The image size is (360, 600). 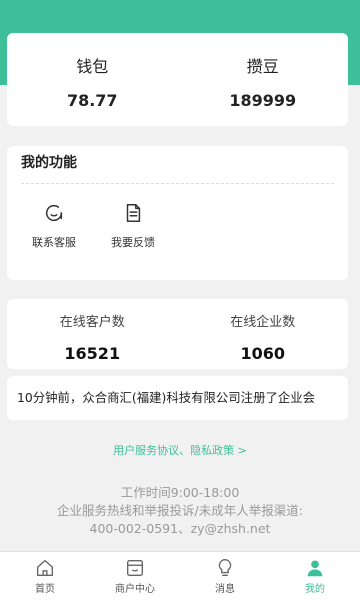 I want to click on feedback-document-icon, so click(x=133, y=213).